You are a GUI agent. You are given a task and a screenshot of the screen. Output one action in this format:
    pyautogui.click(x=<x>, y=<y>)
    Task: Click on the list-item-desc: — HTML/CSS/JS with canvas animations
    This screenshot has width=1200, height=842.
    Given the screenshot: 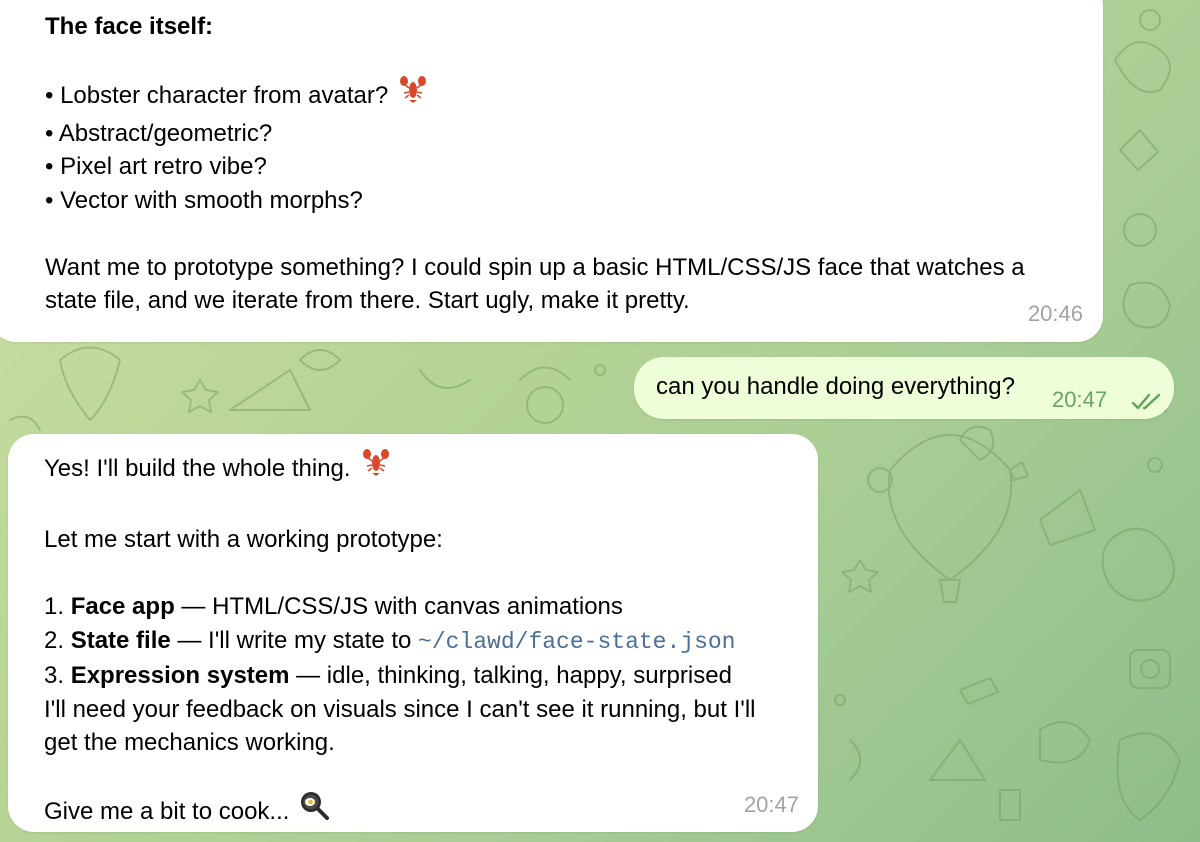 What is the action you would take?
    pyautogui.click(x=398, y=606)
    